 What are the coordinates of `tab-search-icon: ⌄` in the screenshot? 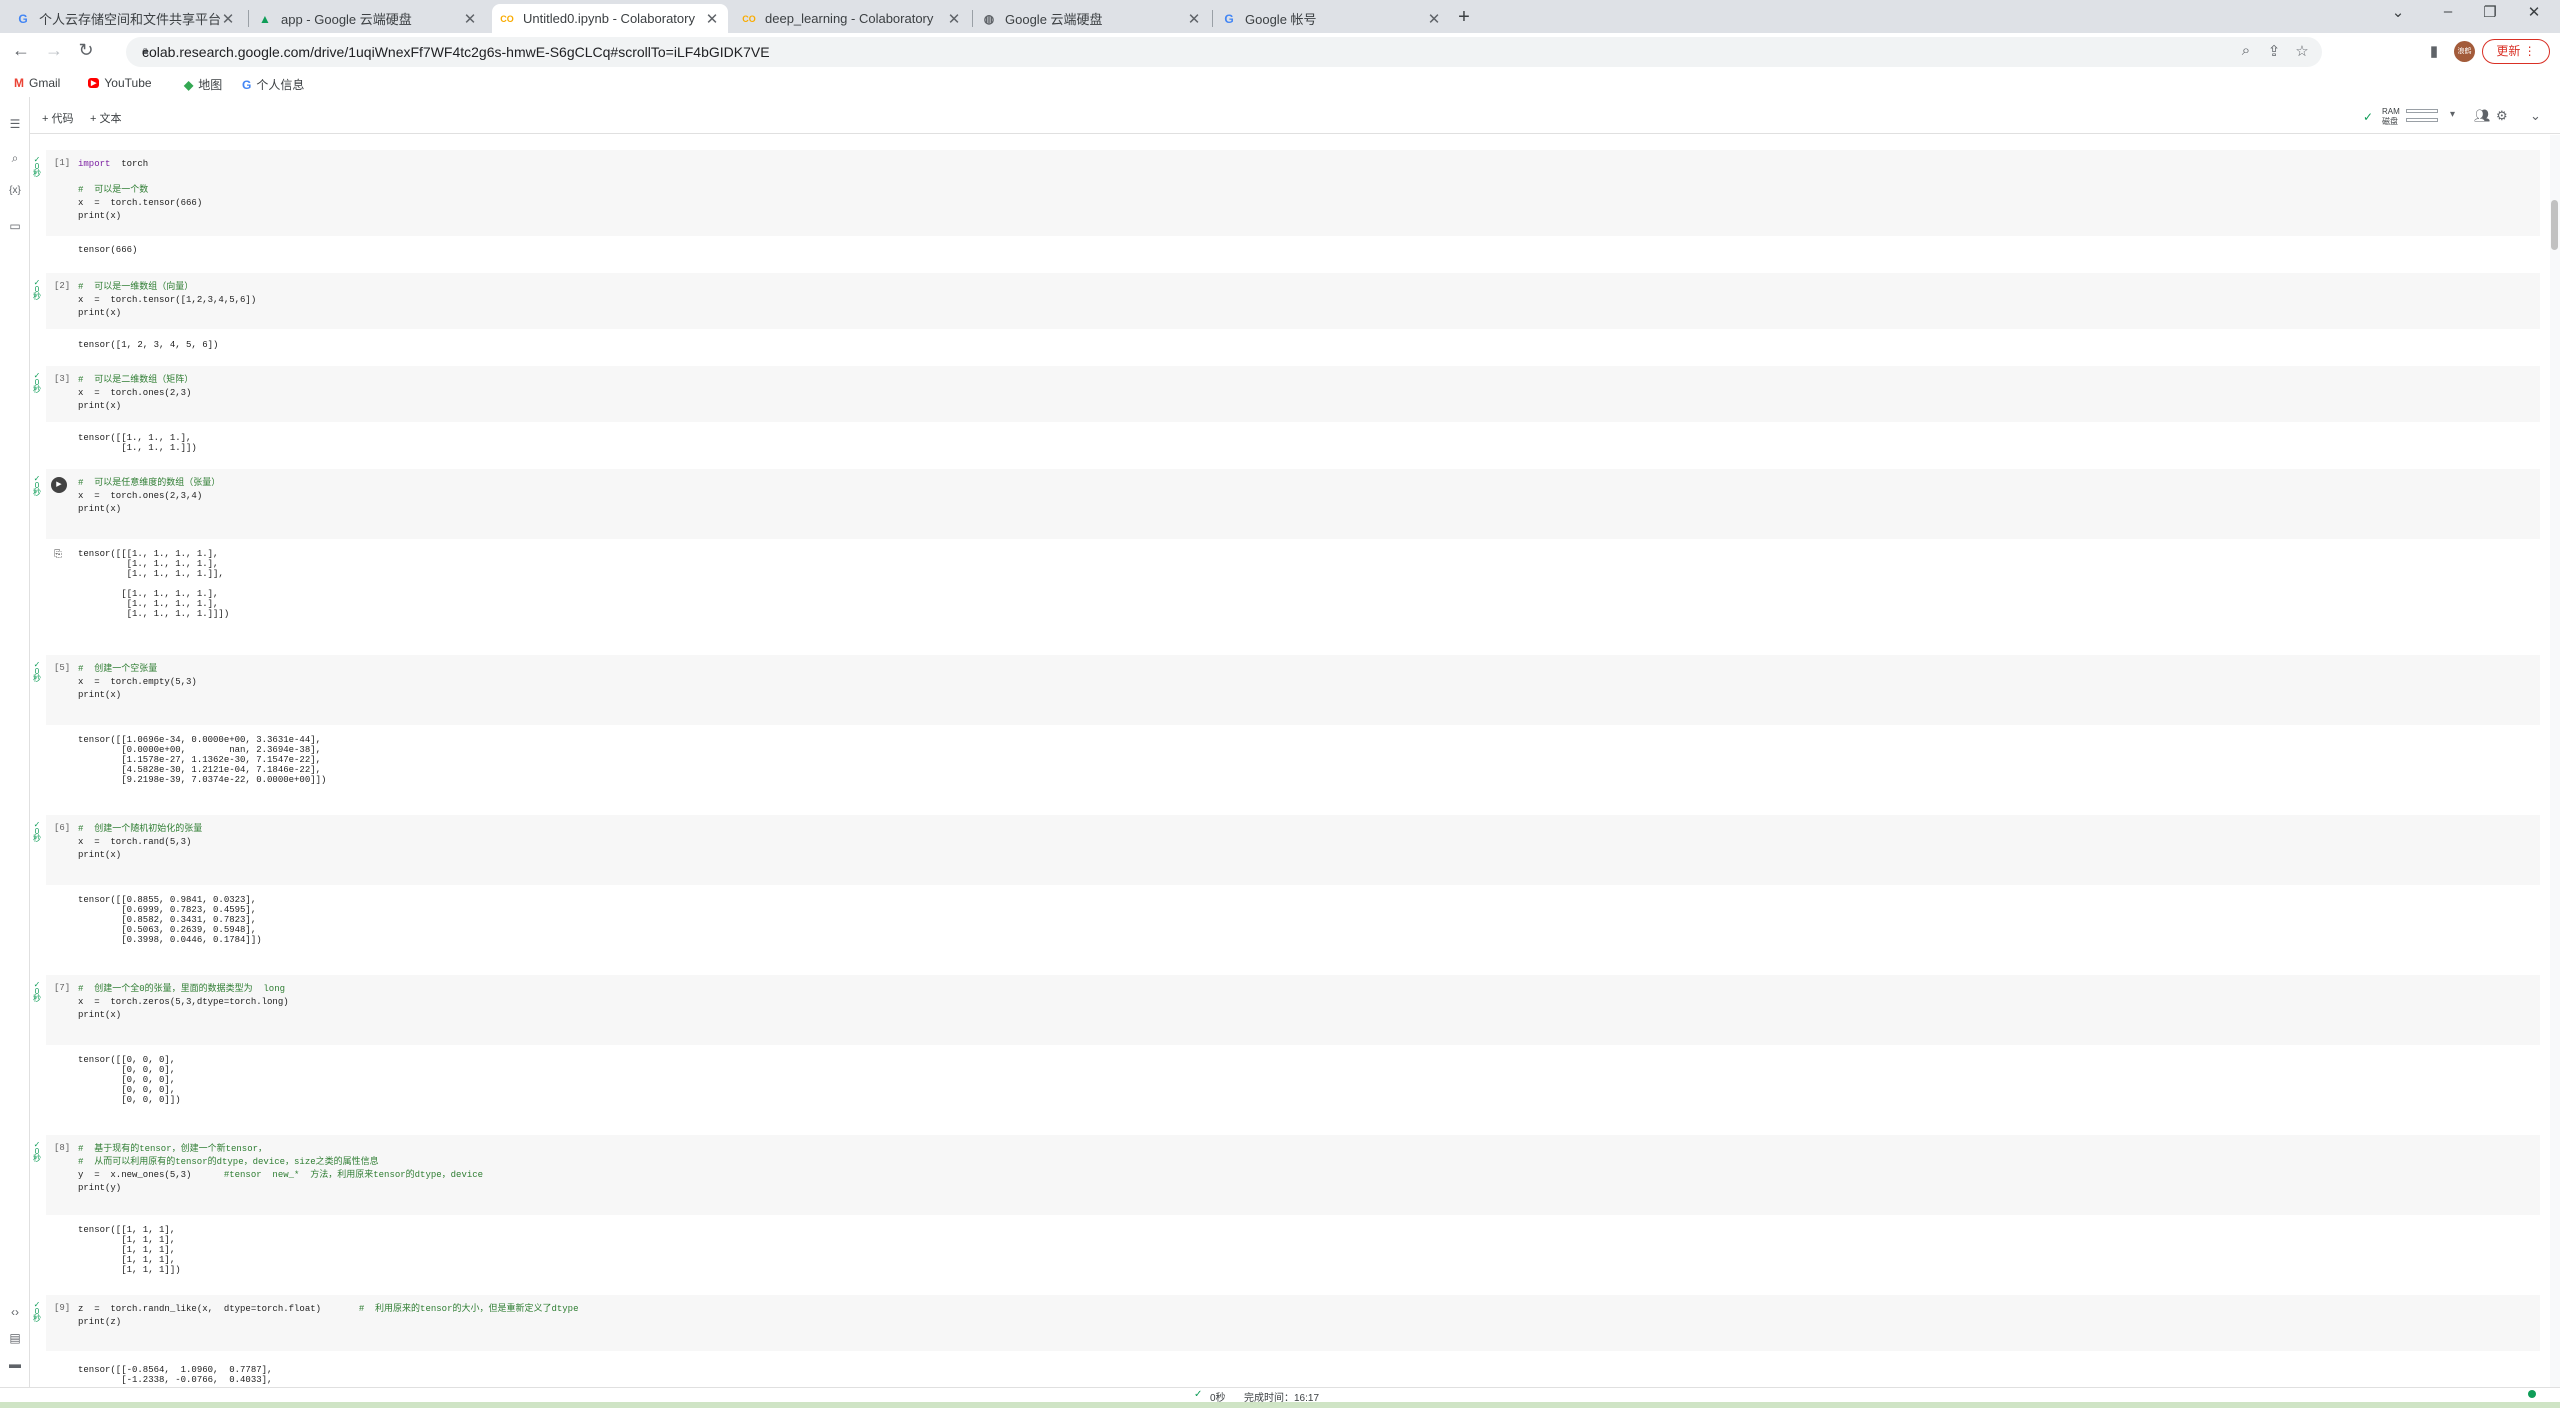 It's located at (2398, 12).